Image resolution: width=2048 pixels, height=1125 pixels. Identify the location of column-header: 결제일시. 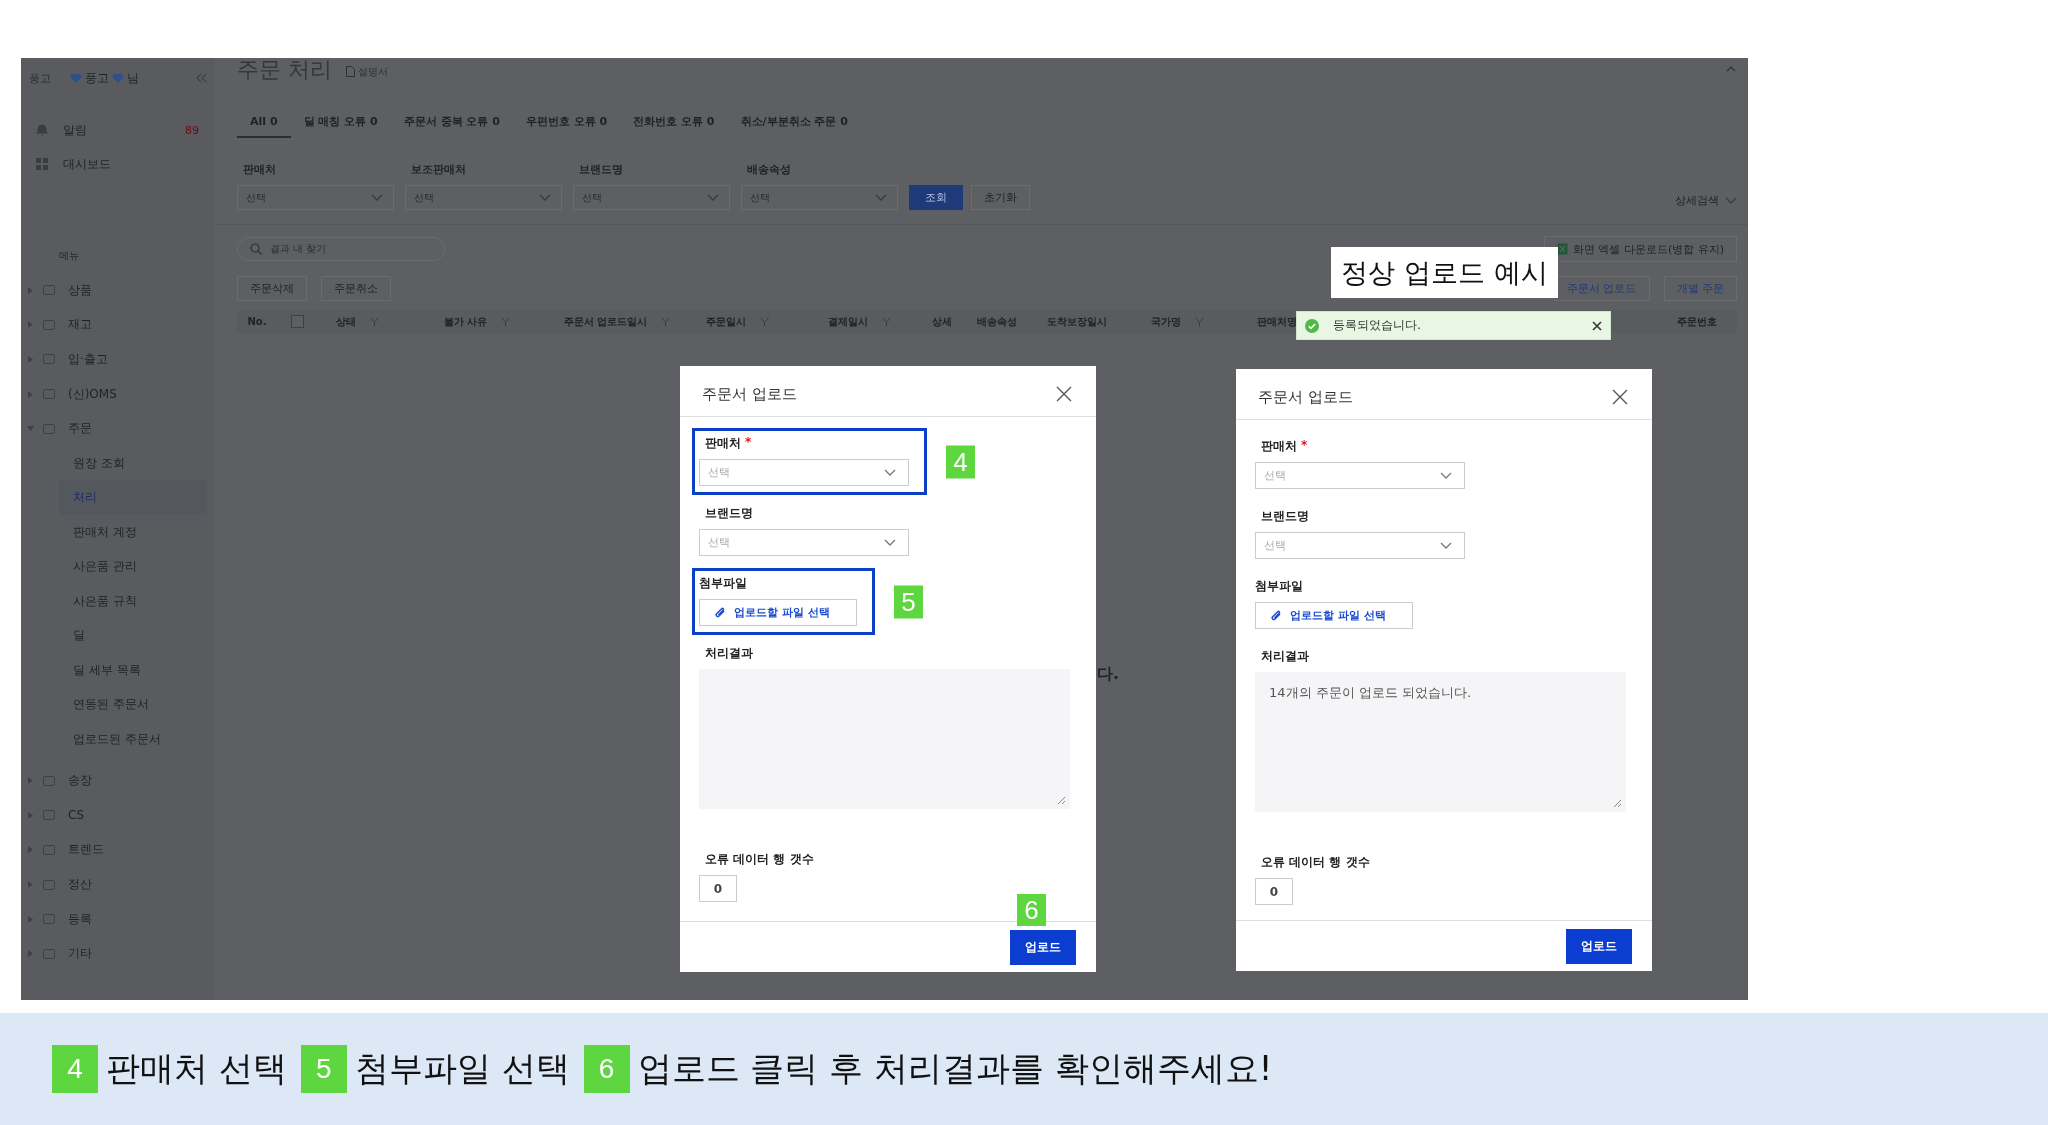
(848, 321).